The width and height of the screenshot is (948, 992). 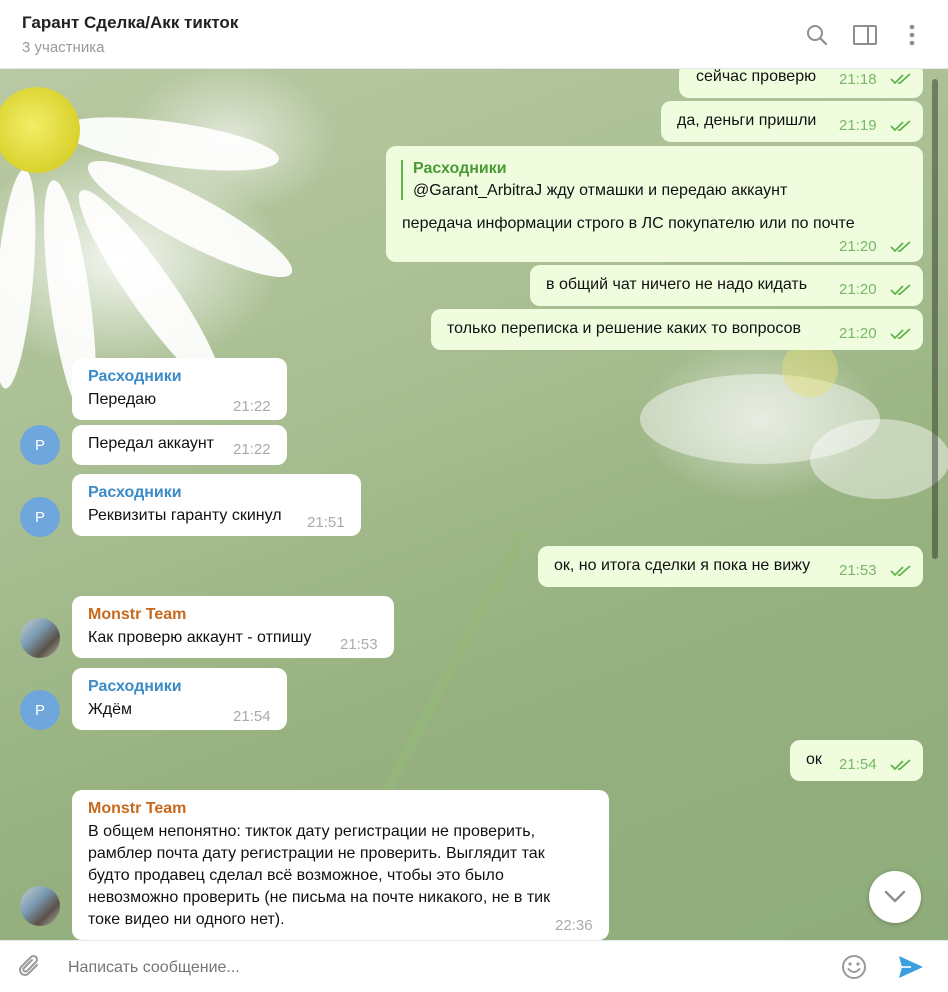 What do you see at coordinates (326, 522) in the screenshot?
I see `message-time: 21:51` at bounding box center [326, 522].